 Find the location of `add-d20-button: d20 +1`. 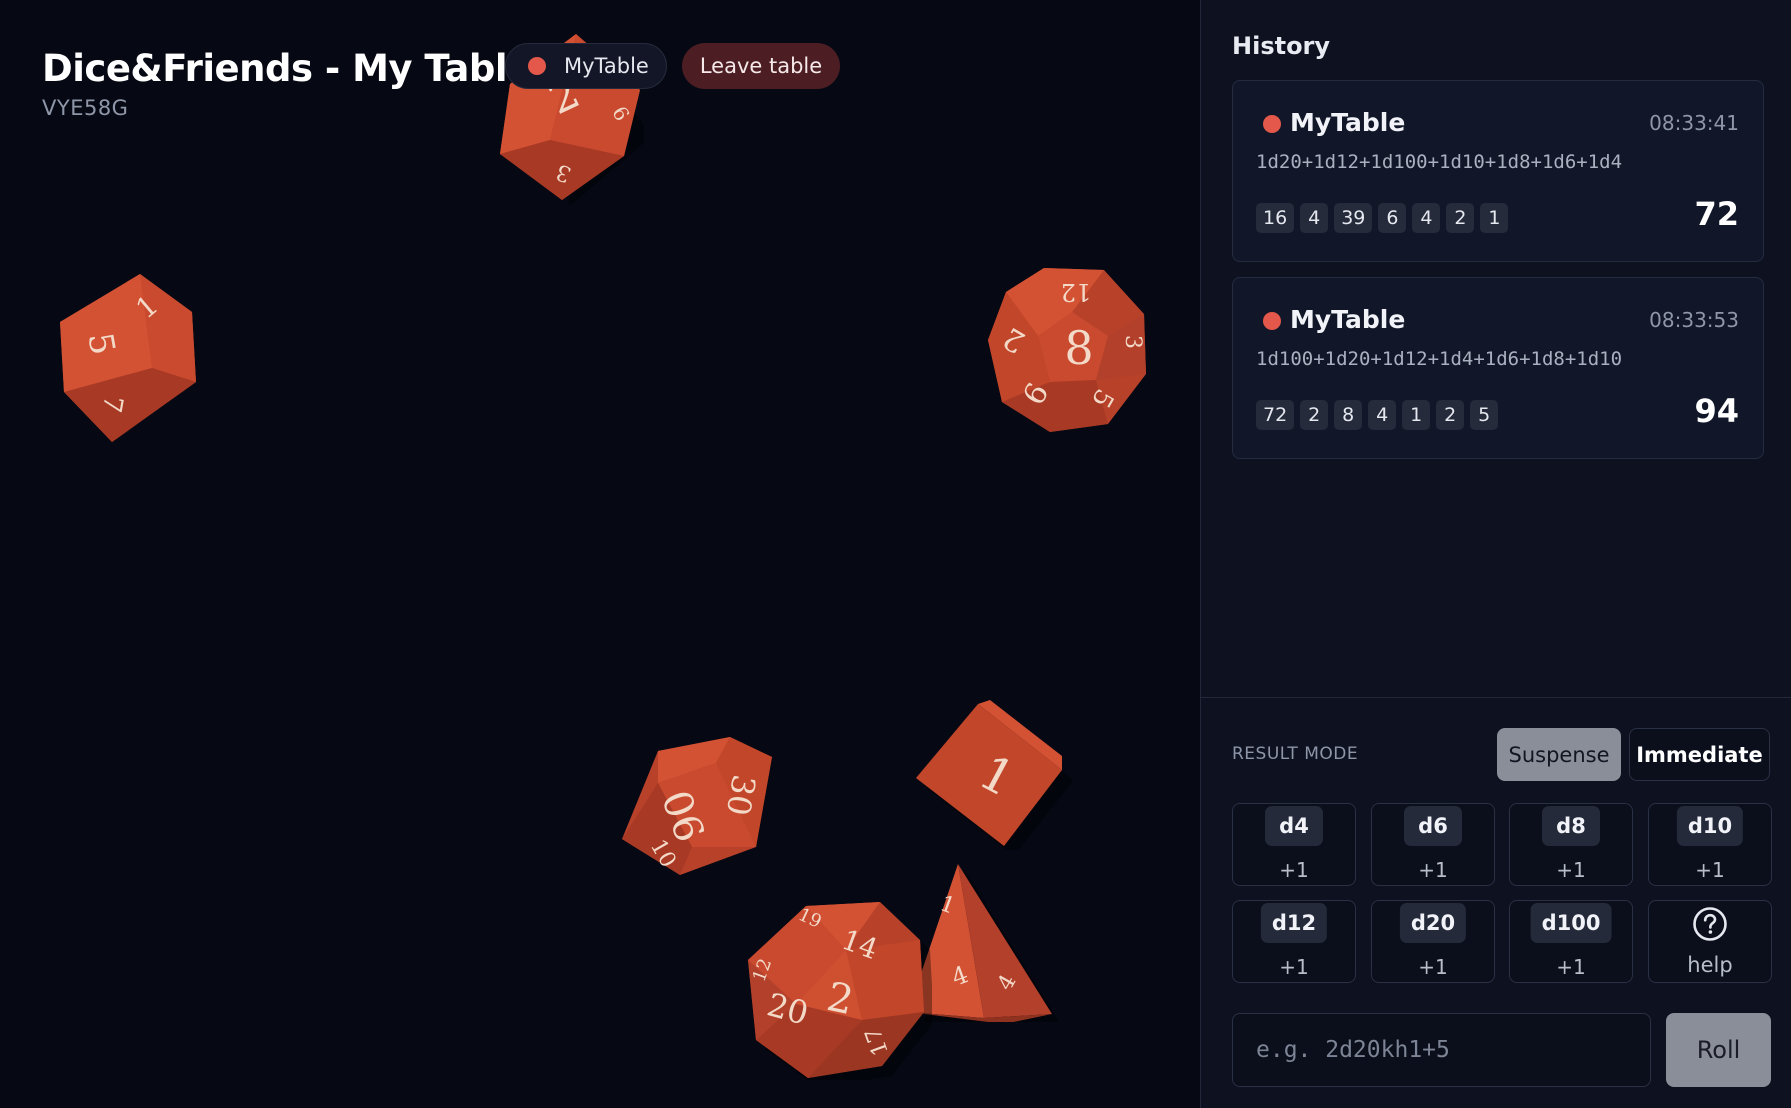

add-d20-button: d20 +1 is located at coordinates (1433, 941).